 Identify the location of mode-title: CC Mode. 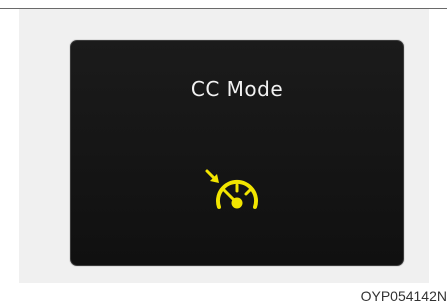
(237, 89).